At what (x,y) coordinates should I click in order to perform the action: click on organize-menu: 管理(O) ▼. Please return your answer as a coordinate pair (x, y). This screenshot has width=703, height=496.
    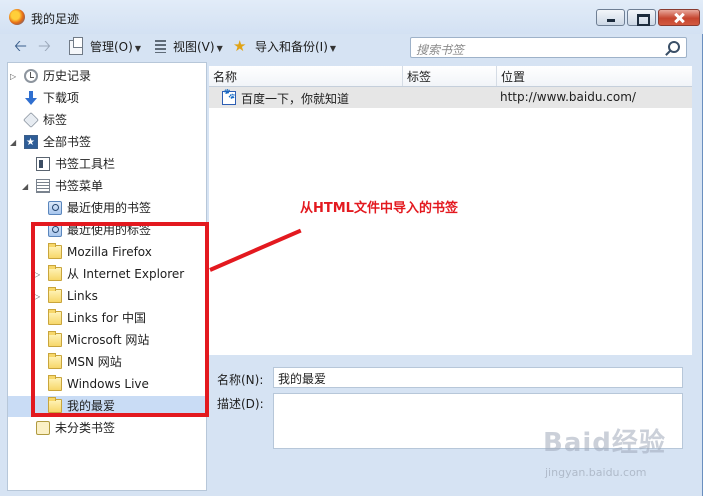
    Looking at the image, I should click on (115, 46).